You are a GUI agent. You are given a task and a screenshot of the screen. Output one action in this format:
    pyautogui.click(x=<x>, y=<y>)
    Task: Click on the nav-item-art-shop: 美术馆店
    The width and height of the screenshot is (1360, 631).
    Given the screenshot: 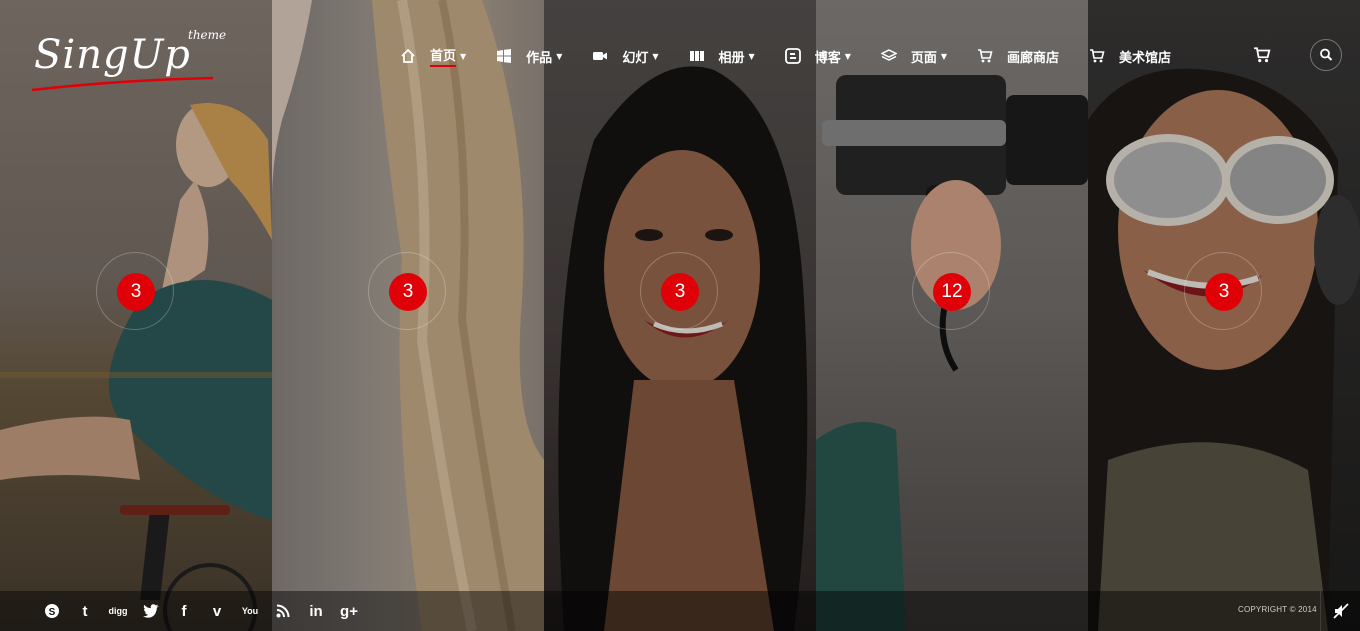 What is the action you would take?
    pyautogui.click(x=1130, y=56)
    